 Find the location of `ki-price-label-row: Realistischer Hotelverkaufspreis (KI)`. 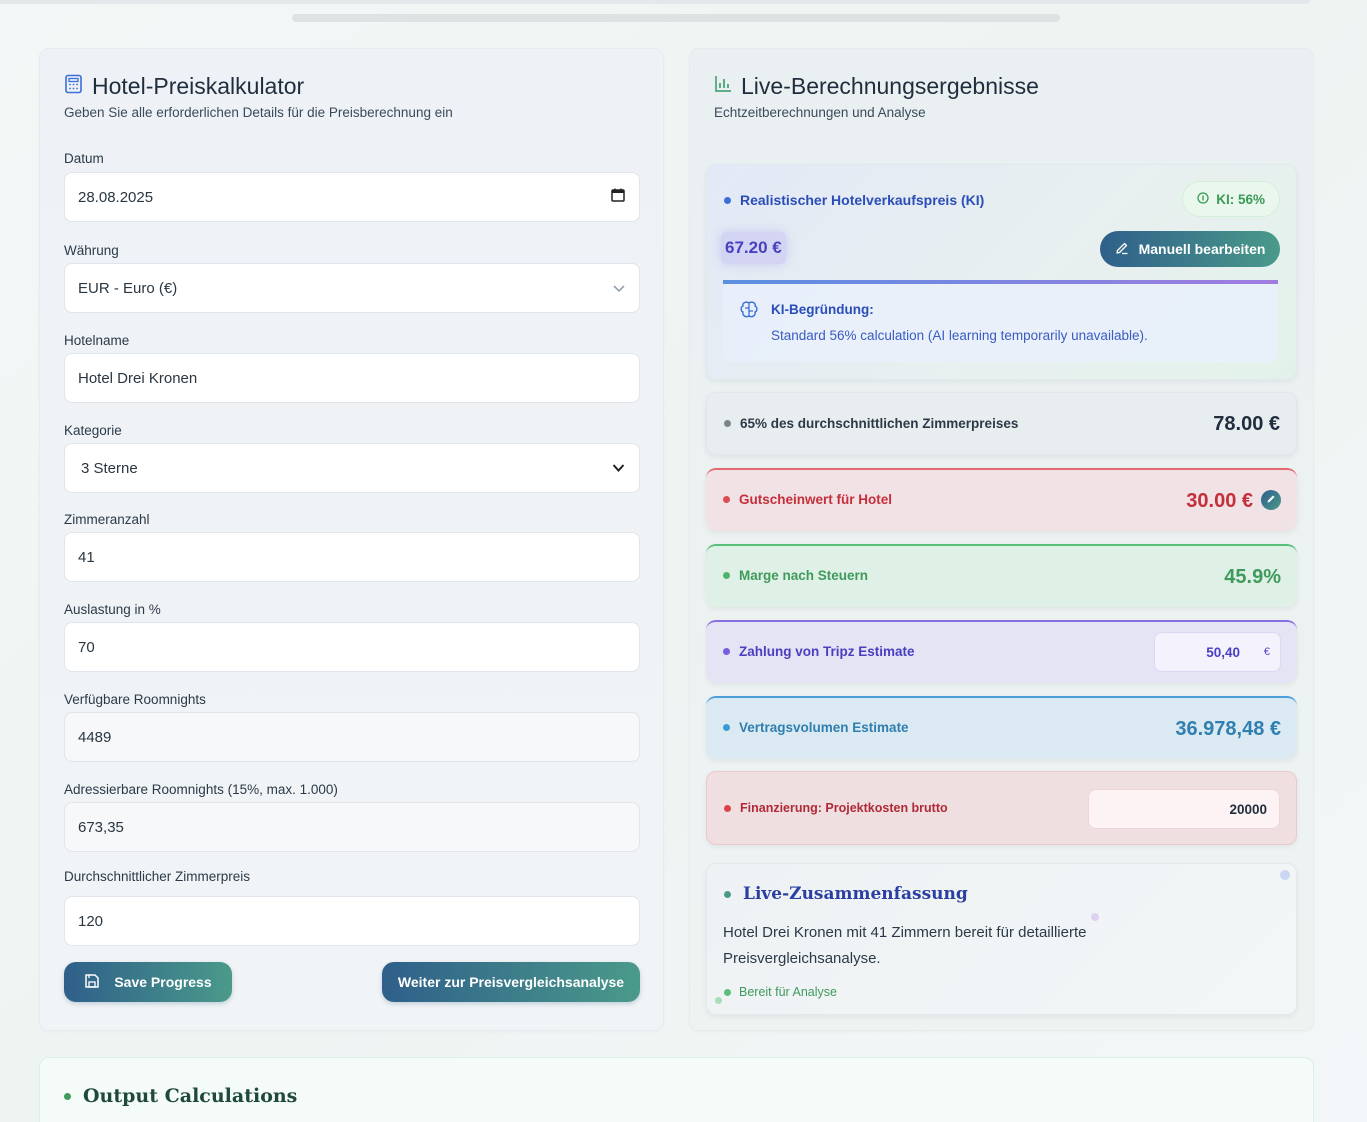

ki-price-label-row: Realistischer Hotelverkaufspreis (KI) is located at coordinates (854, 200).